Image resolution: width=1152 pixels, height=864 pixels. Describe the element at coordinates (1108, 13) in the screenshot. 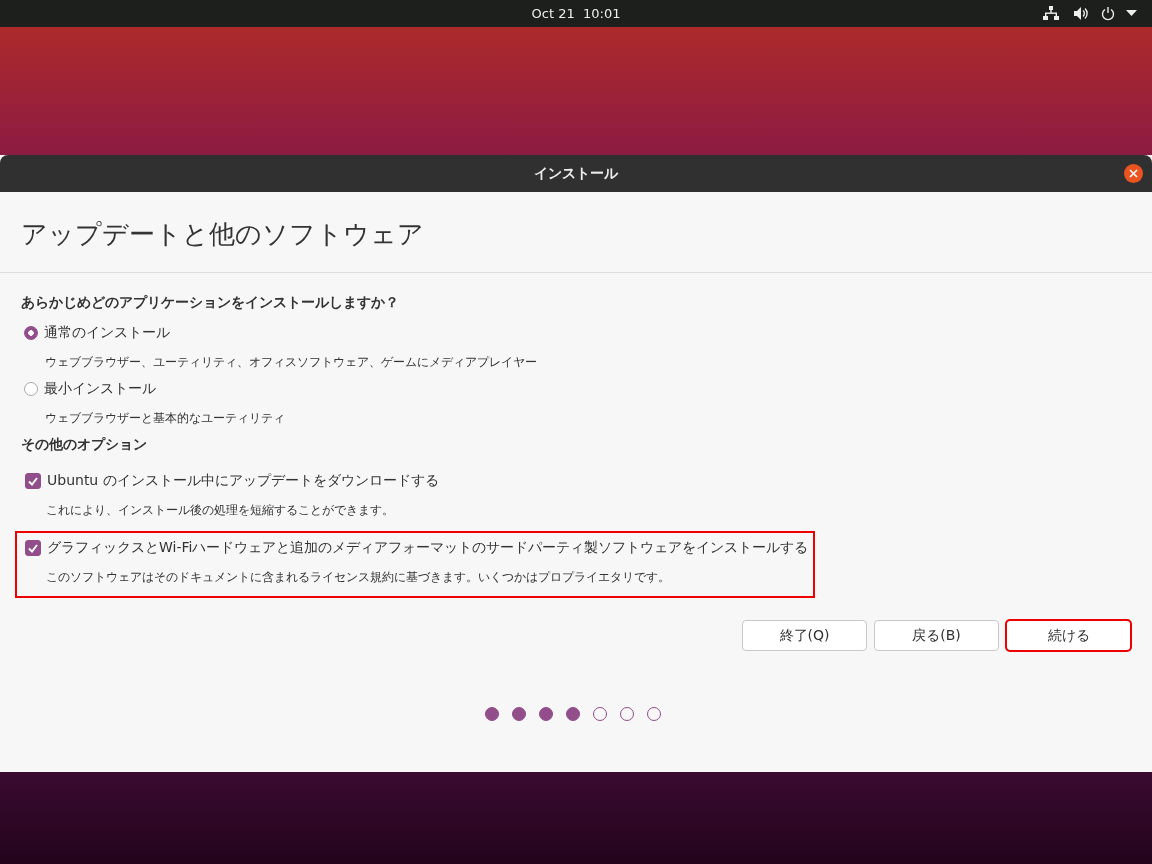

I see `power-icon` at that location.